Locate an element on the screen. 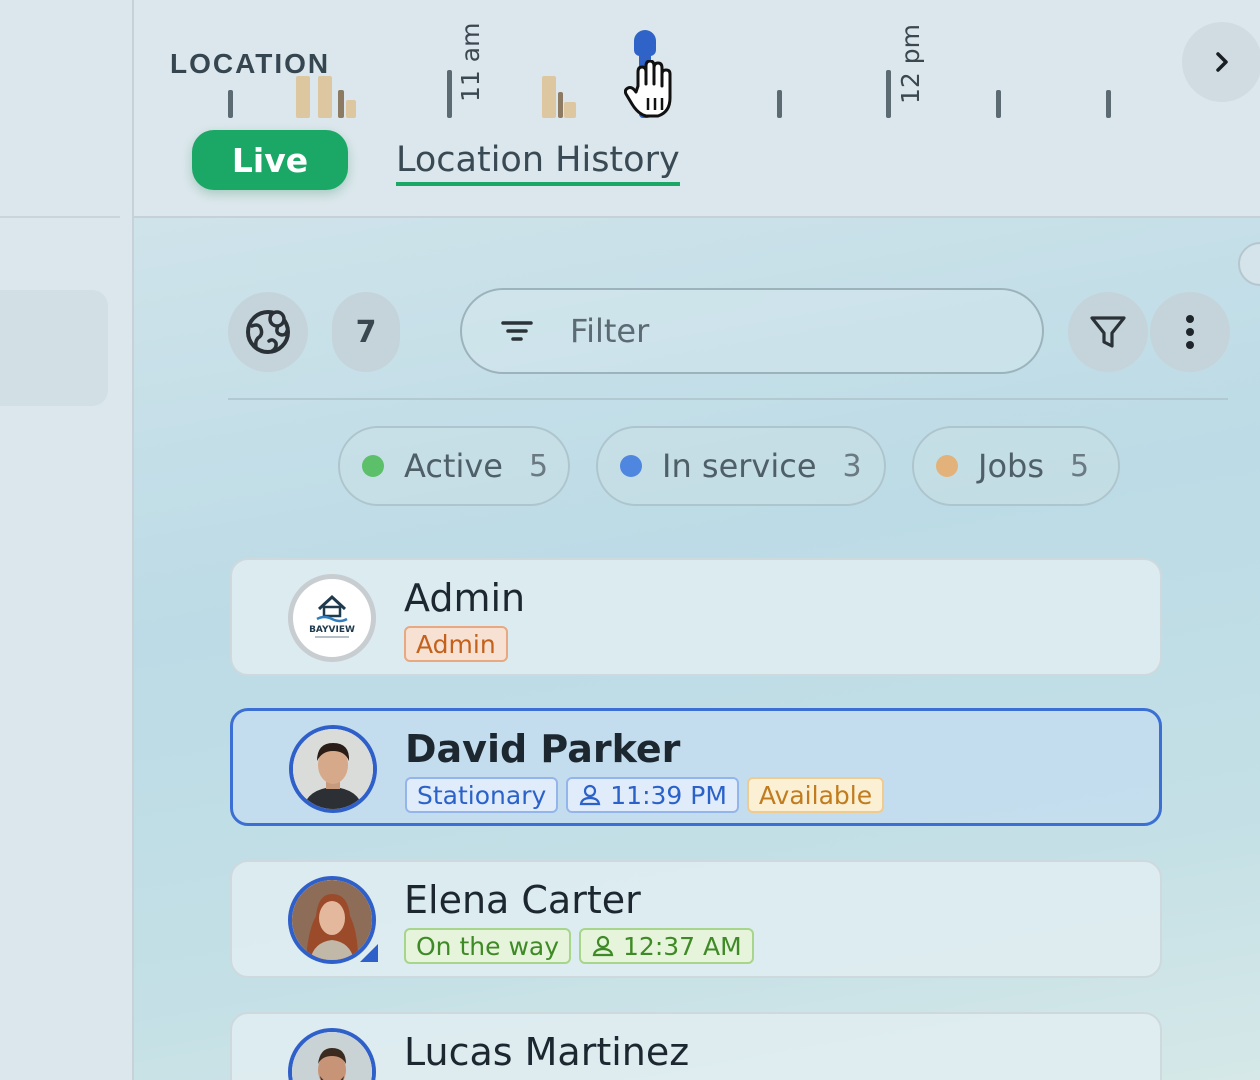 This screenshot has height=1080, width=1260. company-logo-avatar: BAYVIEW is located at coordinates (332, 618).